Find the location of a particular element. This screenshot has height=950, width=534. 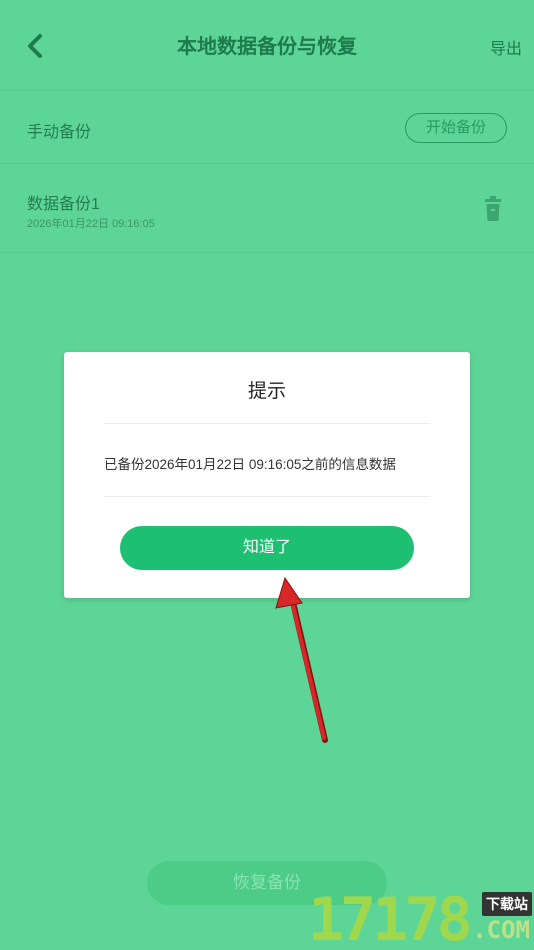

watermark-suffix: .COM is located at coordinates (501, 930).